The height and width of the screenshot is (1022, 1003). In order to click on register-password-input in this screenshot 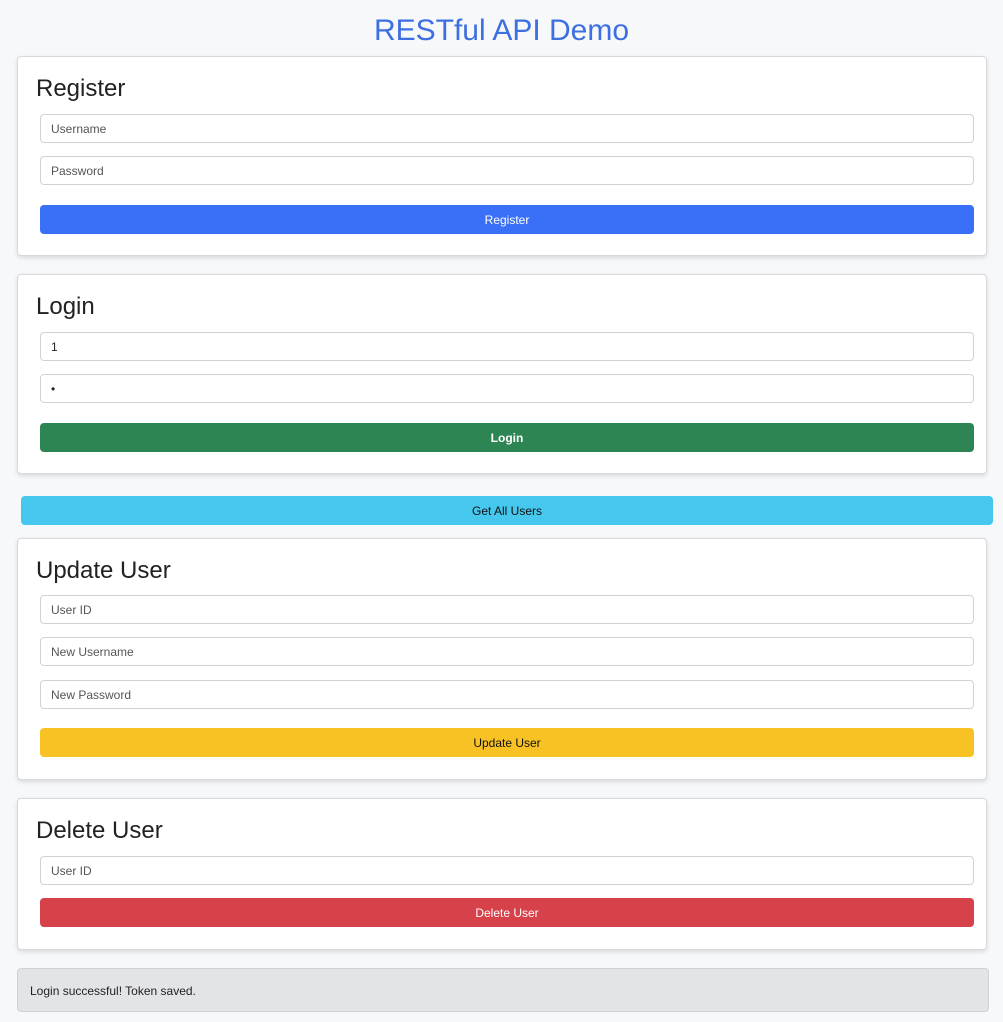, I will do `click(507, 170)`.